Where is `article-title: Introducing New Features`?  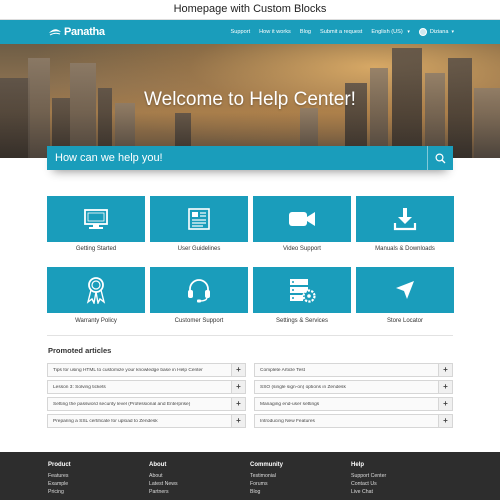
article-title: Introducing New Features is located at coordinates (287, 421).